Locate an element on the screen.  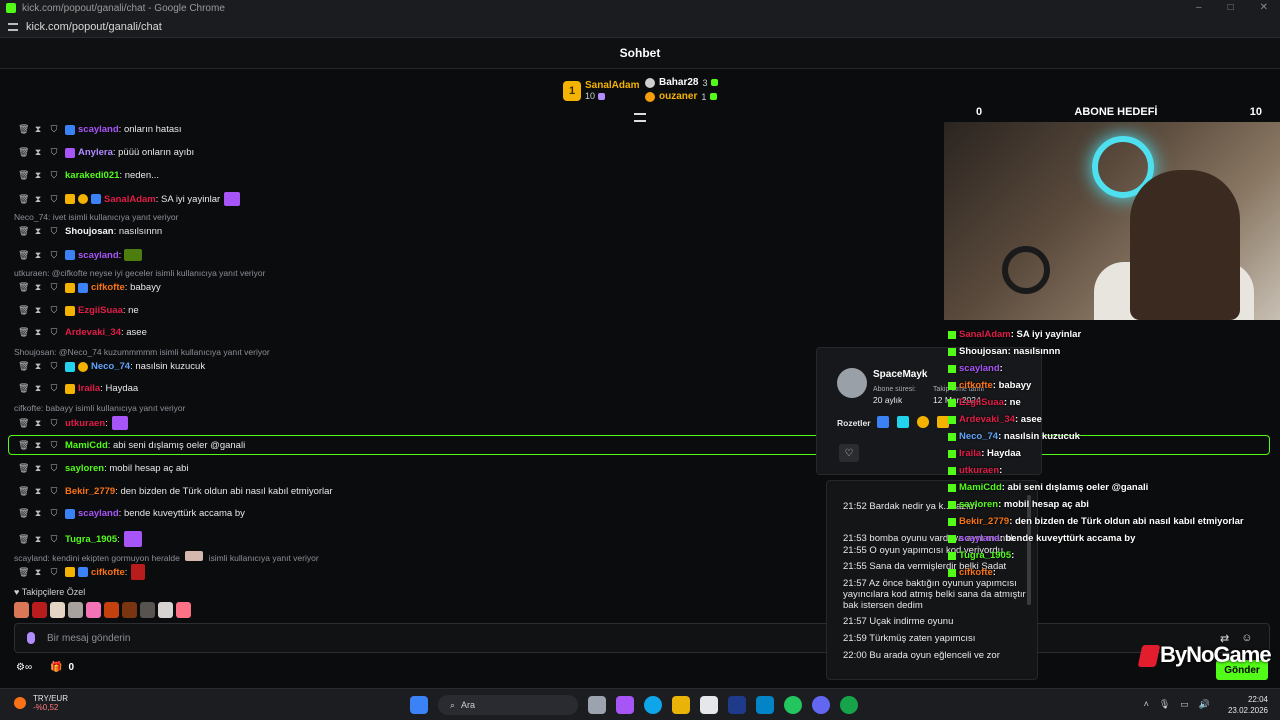
username: Iraila is located at coordinates (89, 388).